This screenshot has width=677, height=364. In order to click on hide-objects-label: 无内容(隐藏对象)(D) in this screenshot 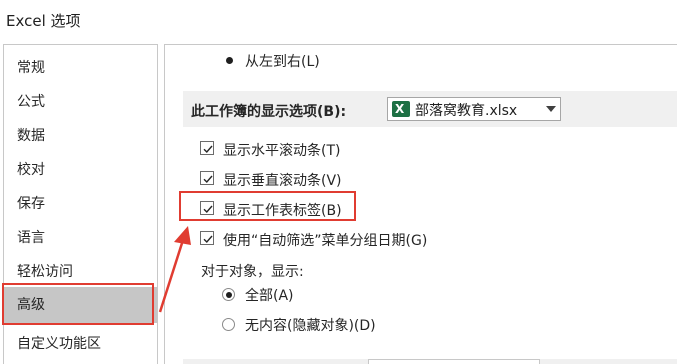, I will do `click(310, 326)`.